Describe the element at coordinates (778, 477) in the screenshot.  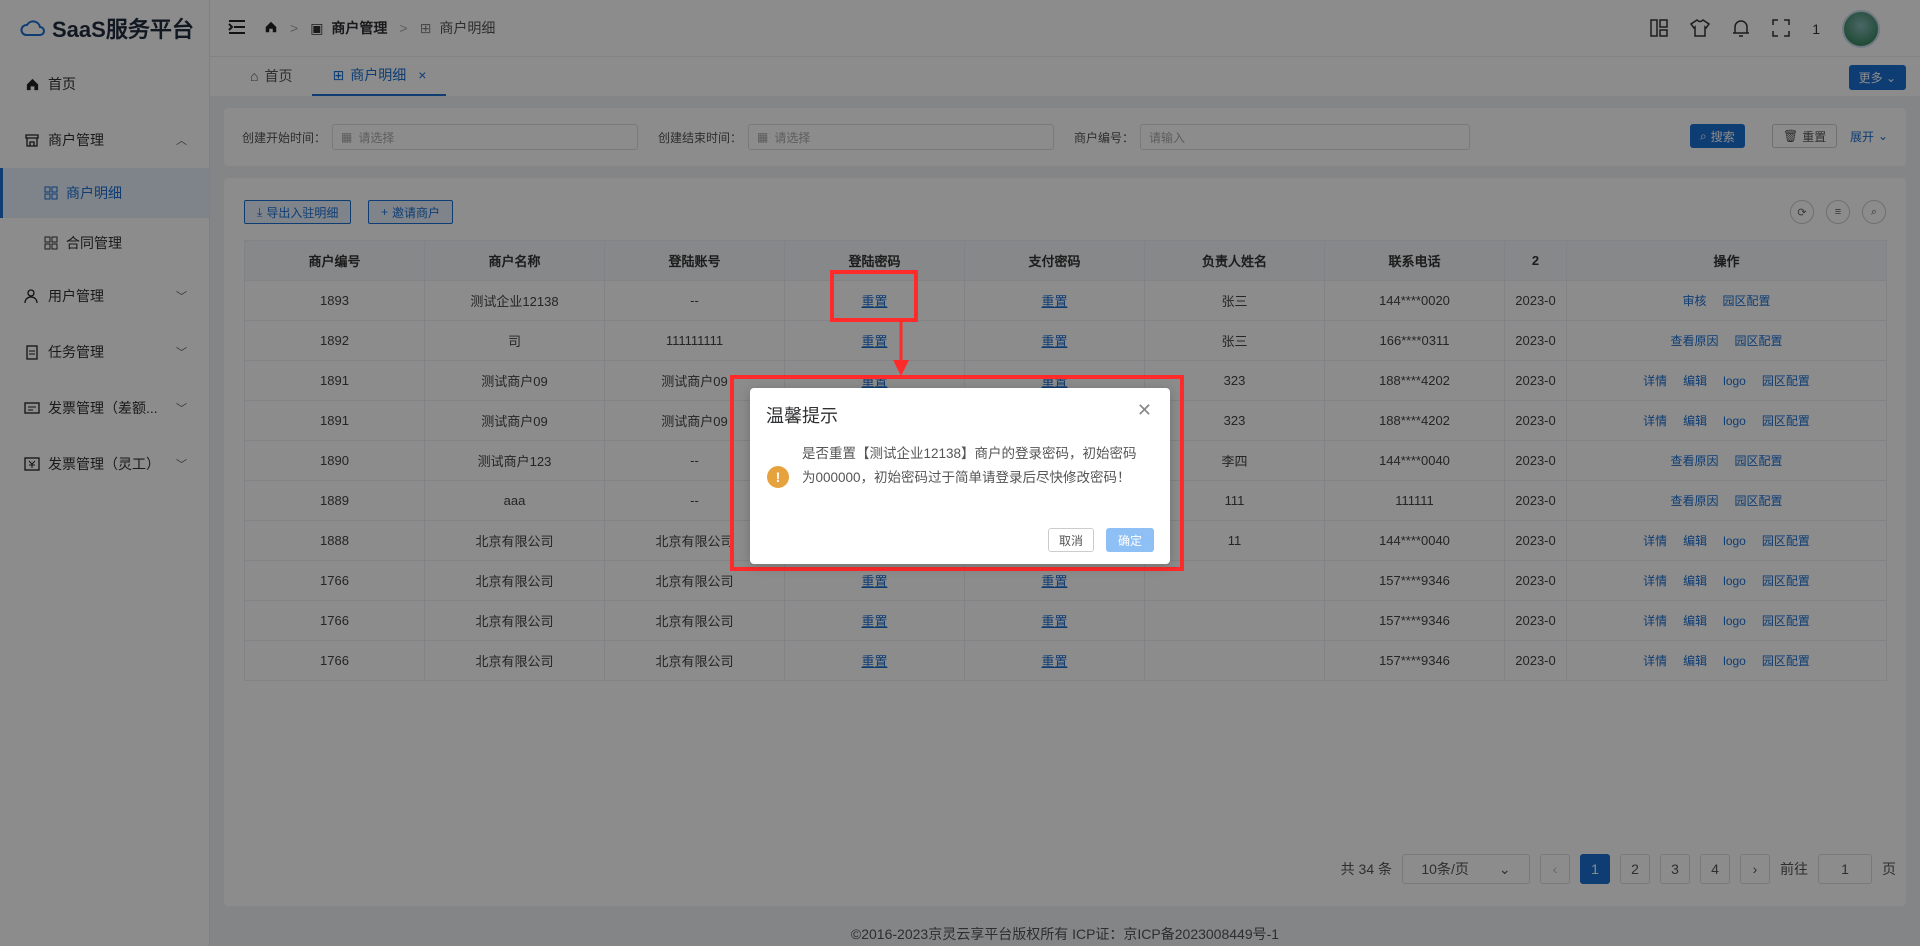
I see `warning-icon: !` at that location.